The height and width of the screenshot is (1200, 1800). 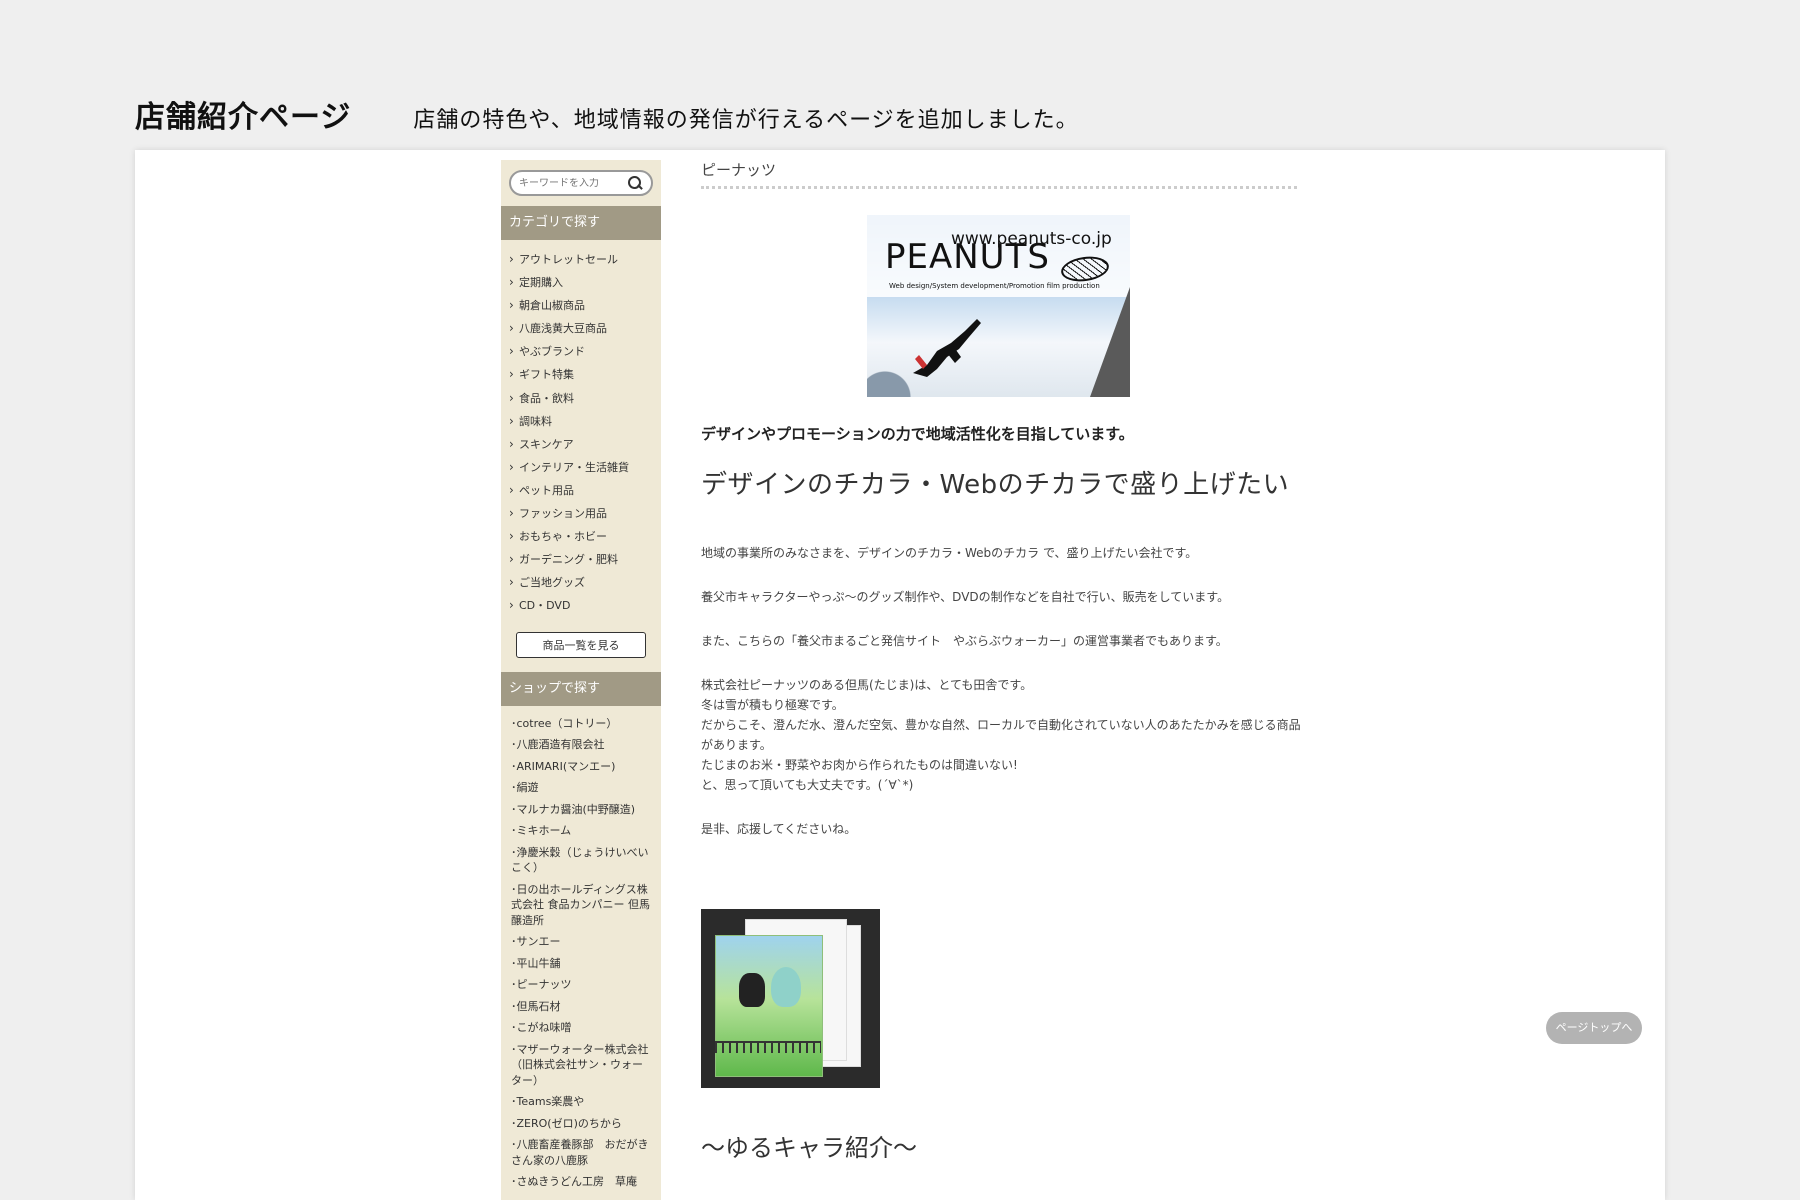 I want to click on shop-item: ･マザーウォーター株式会社（旧株式会社サン・ウォーター）, so click(x=581, y=1065).